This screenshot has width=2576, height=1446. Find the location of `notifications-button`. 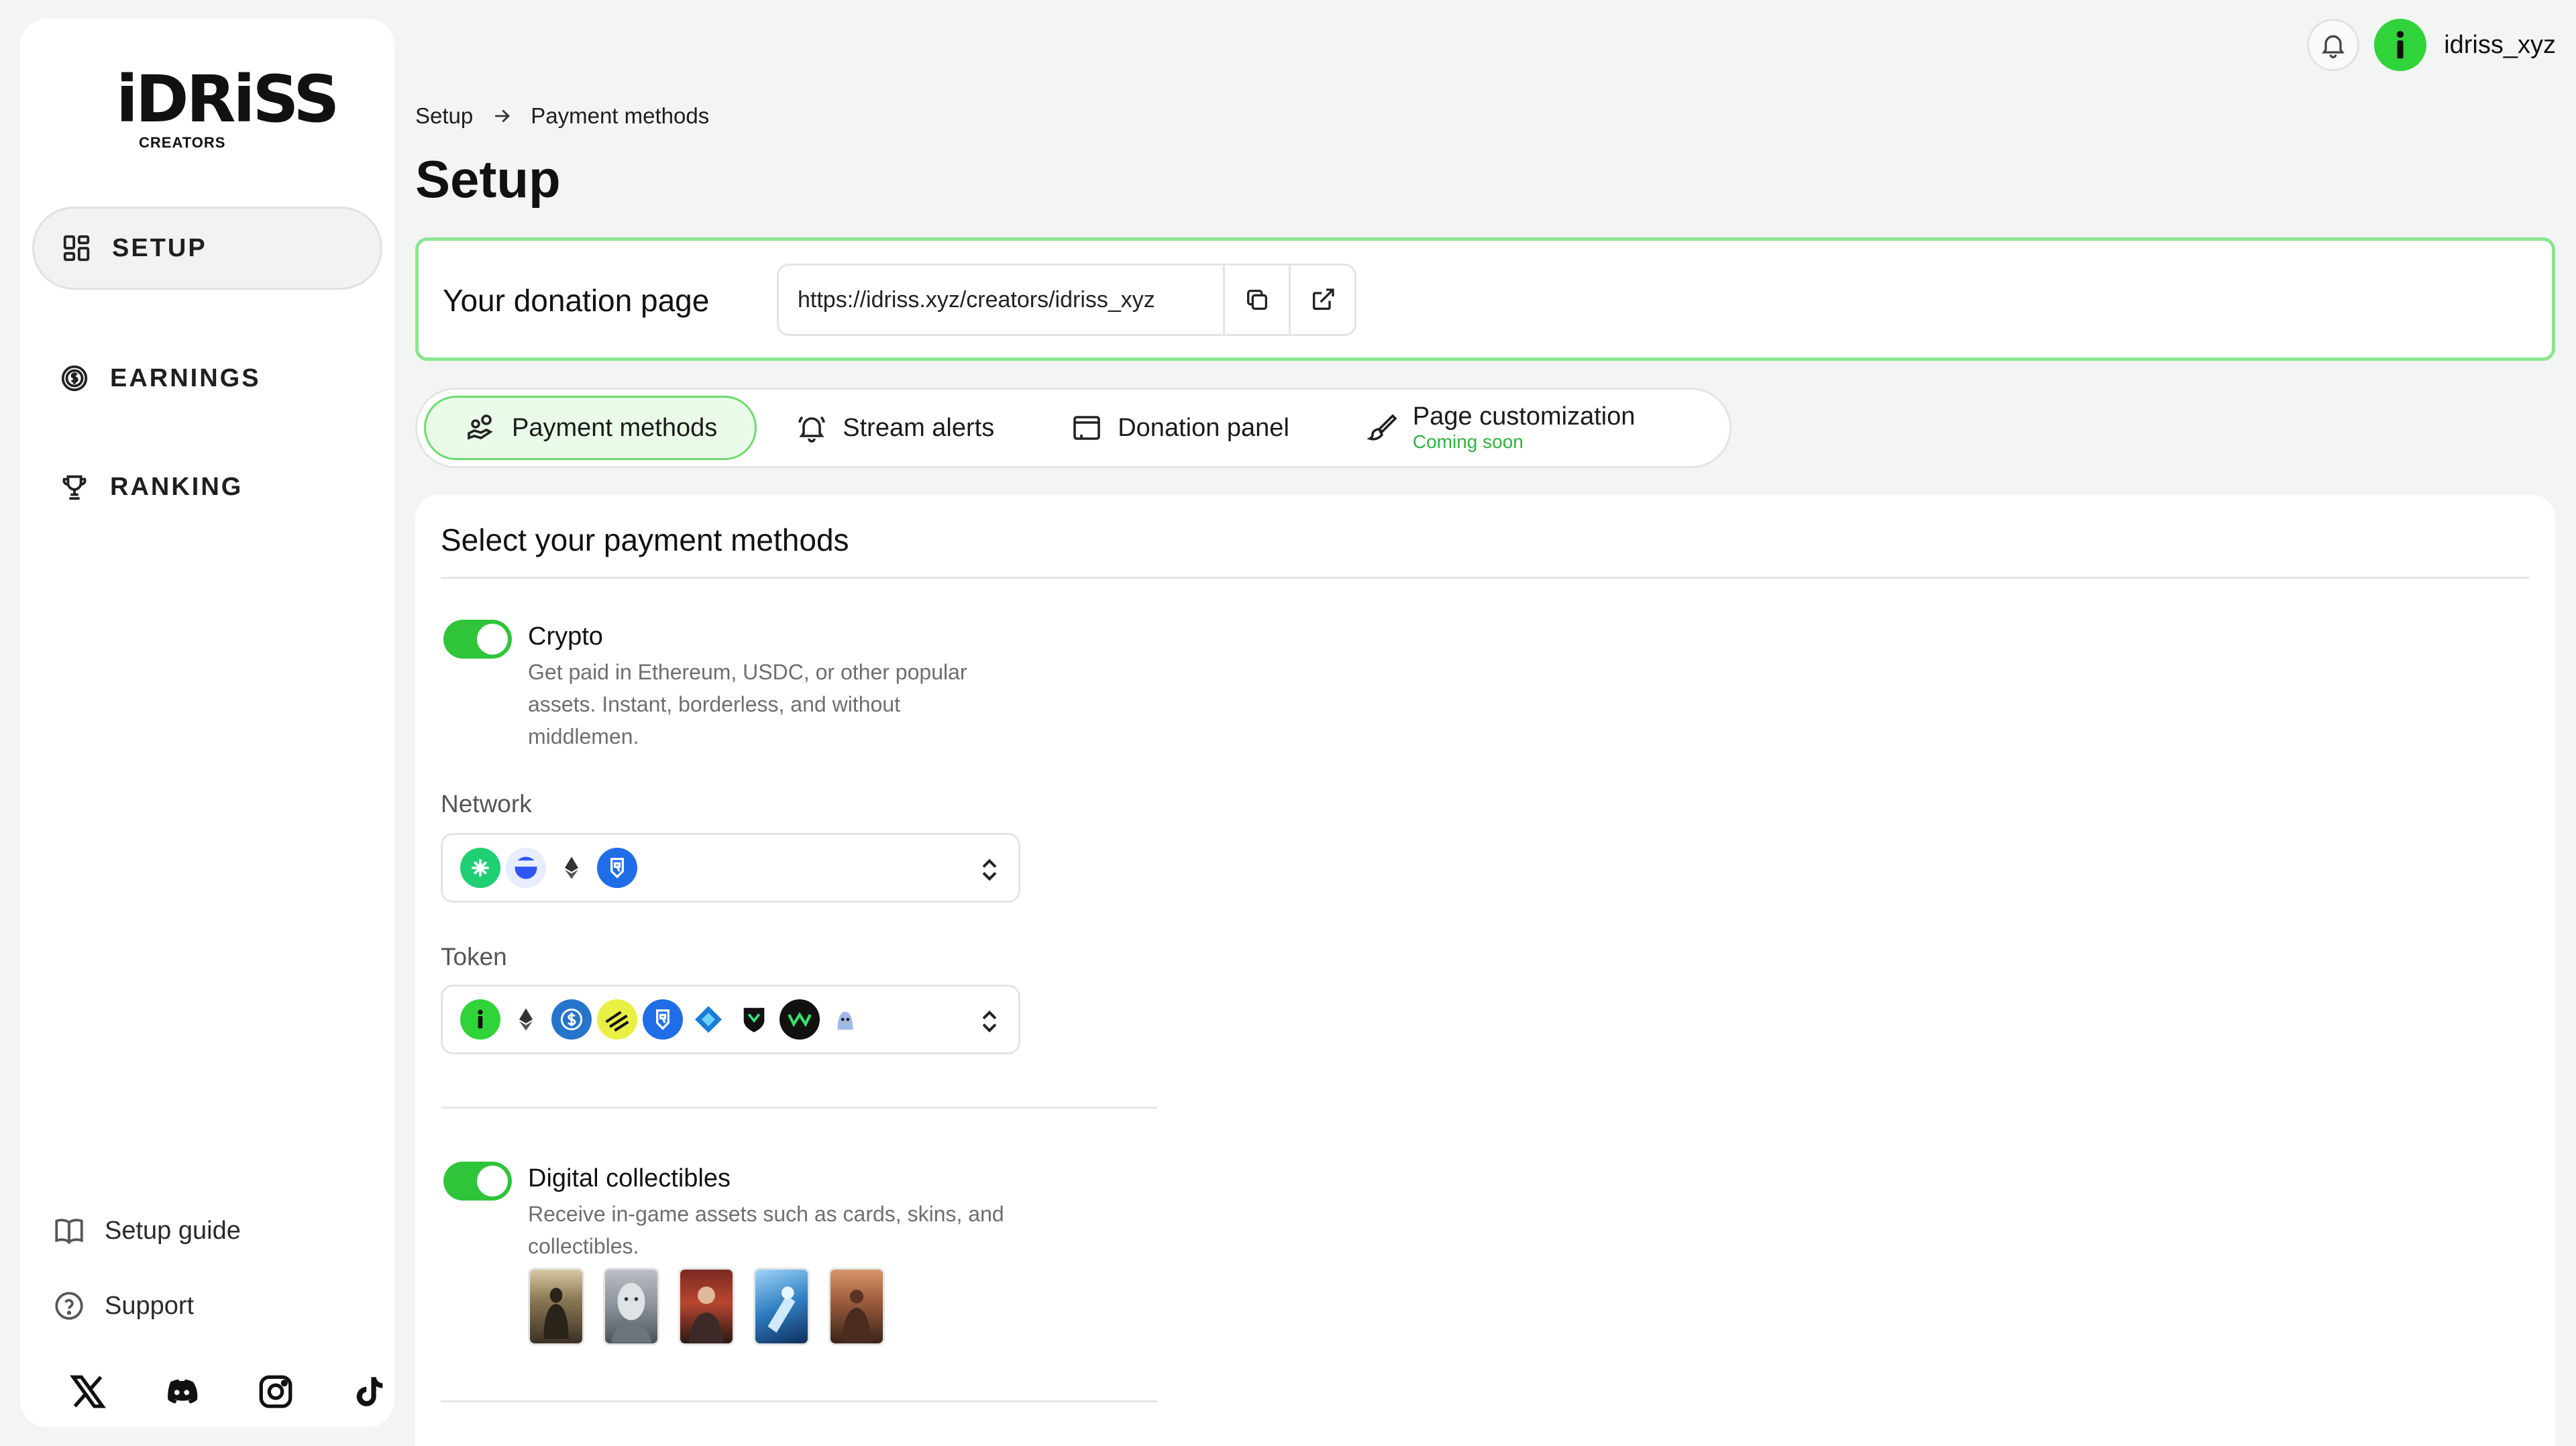

notifications-button is located at coordinates (2333, 45).